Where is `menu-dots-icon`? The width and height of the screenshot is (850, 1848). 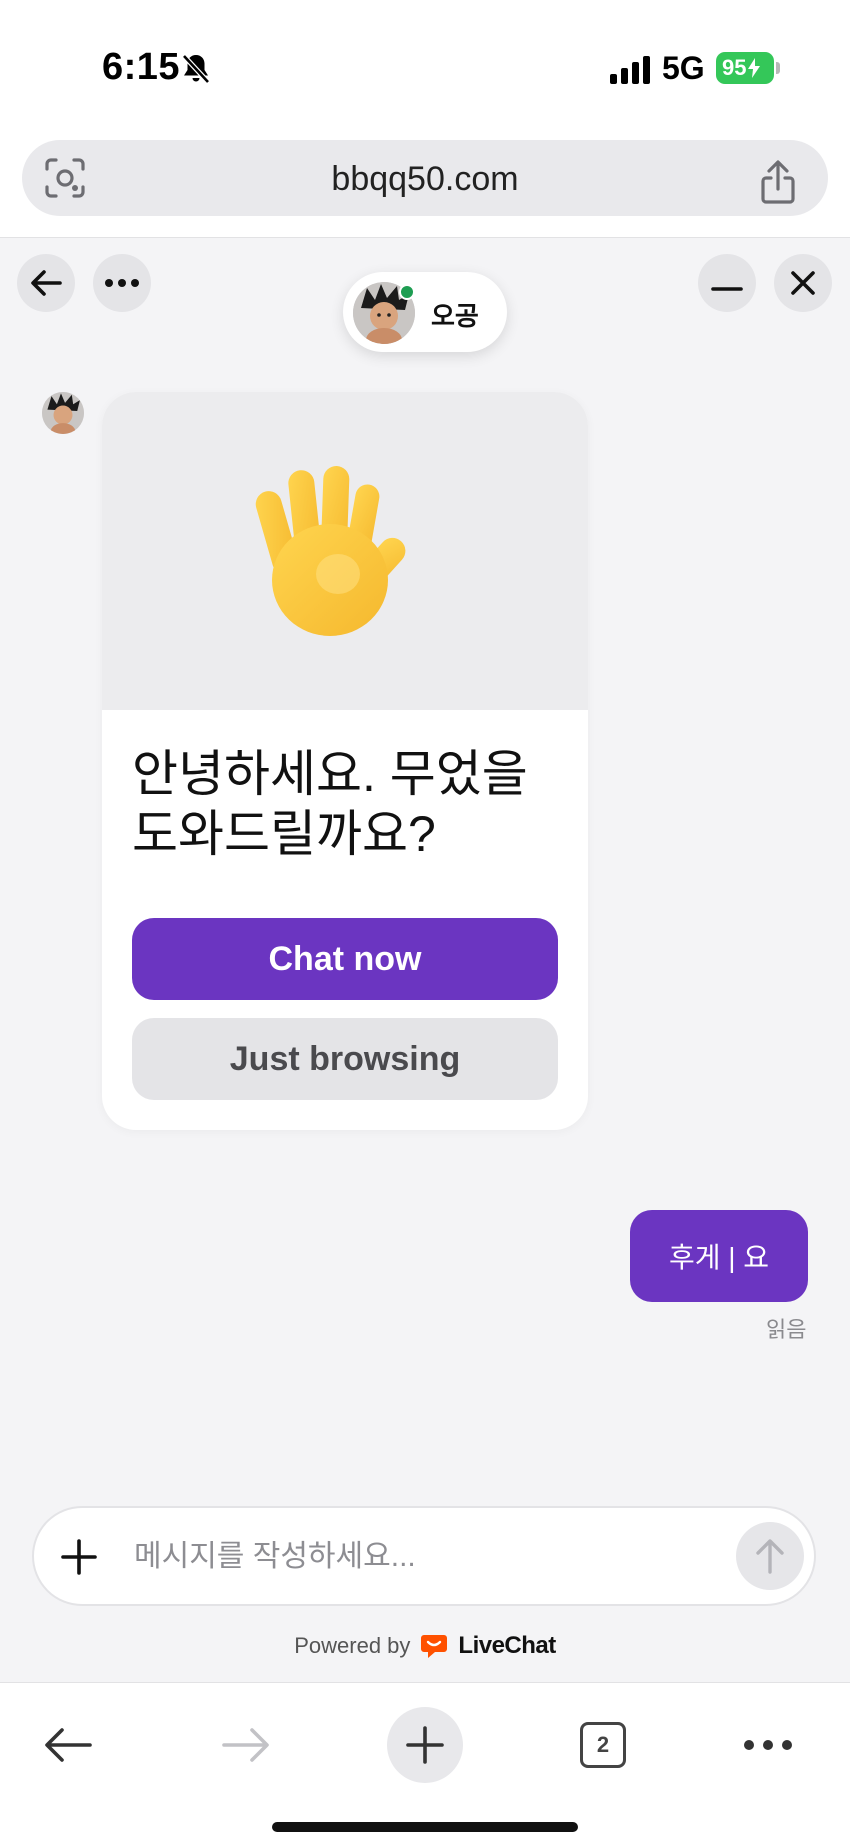
menu-dots-icon is located at coordinates (768, 1745).